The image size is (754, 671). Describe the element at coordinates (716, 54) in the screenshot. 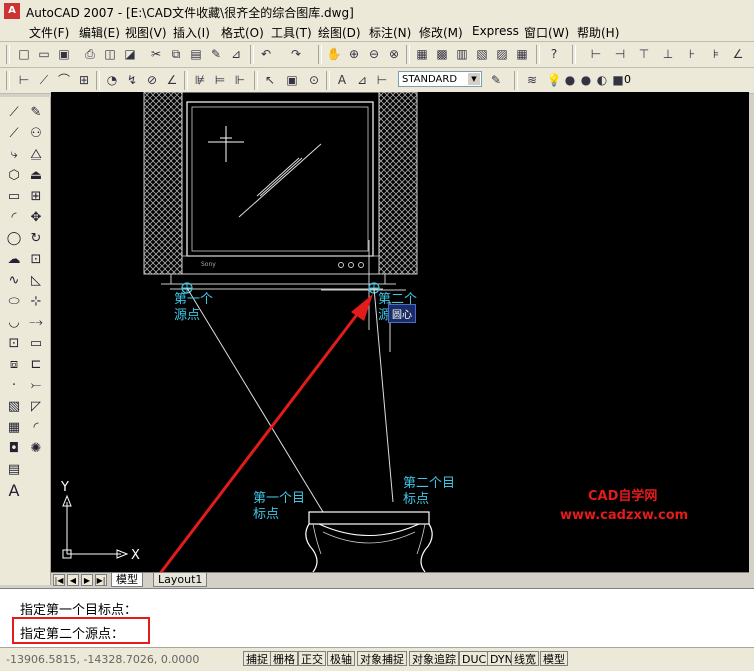

I see `diameter-dimension-icon: ⊧` at that location.